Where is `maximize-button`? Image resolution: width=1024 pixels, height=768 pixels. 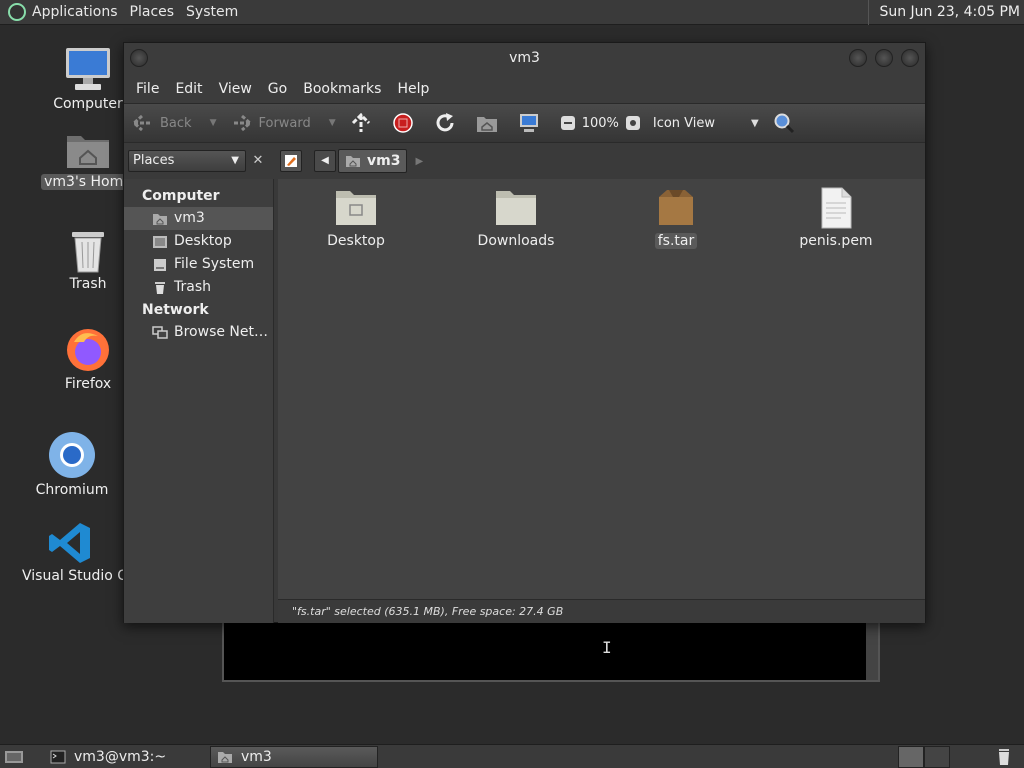 maximize-button is located at coordinates (884, 58).